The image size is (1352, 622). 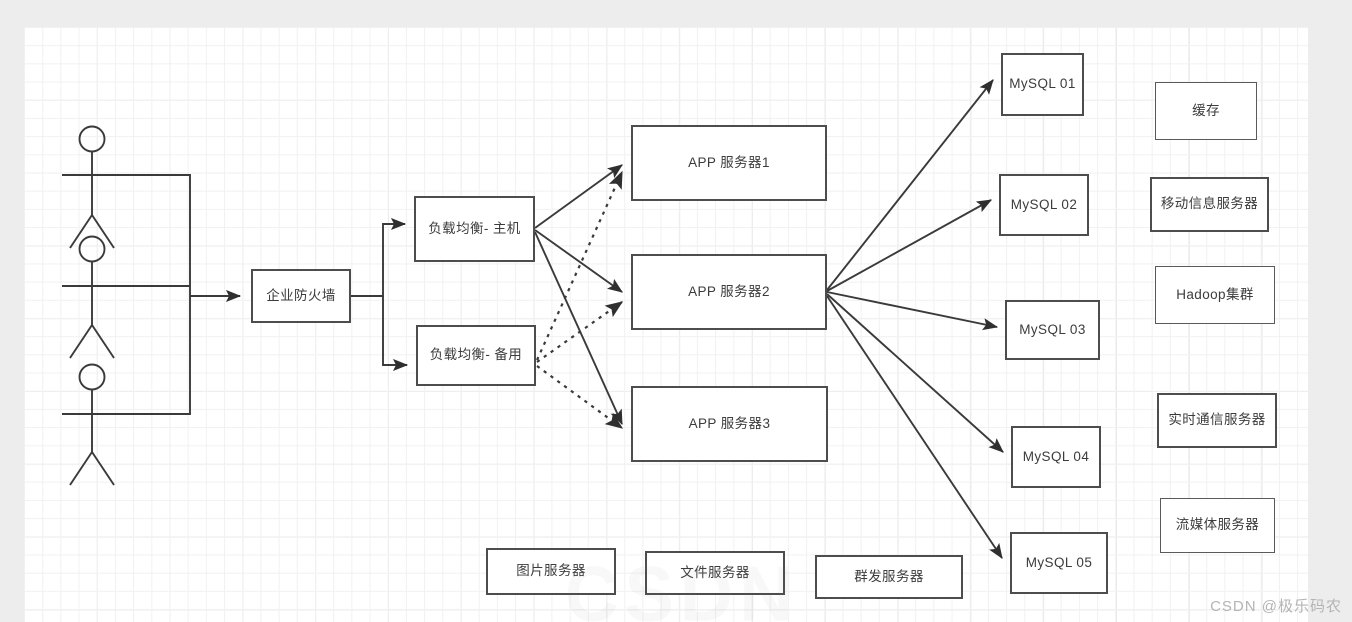 I want to click on node-broadcast-server: 群发服务器, so click(x=889, y=577).